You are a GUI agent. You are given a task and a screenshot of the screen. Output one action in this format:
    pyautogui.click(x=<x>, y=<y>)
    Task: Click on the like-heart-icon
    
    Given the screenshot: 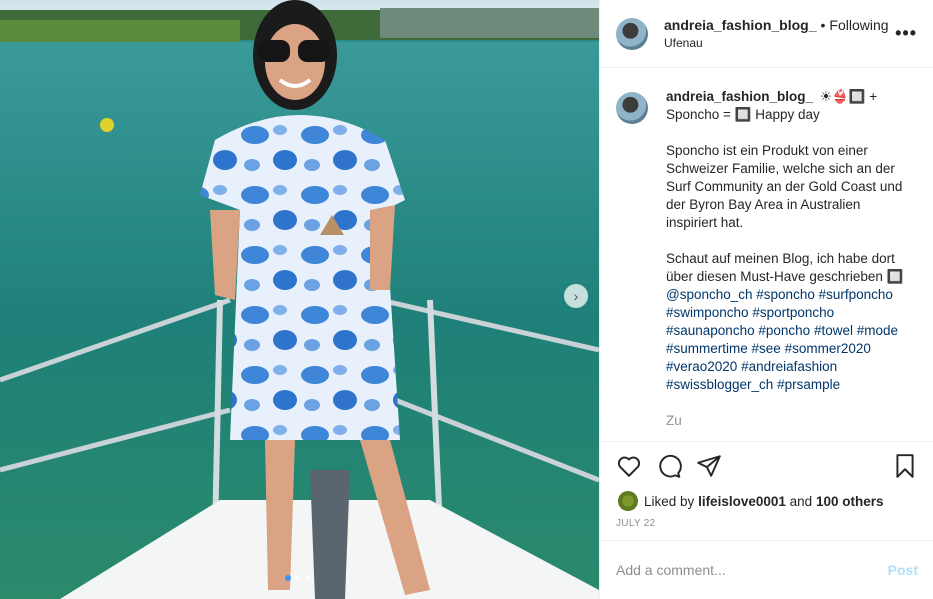 What is the action you would take?
    pyautogui.click(x=629, y=466)
    